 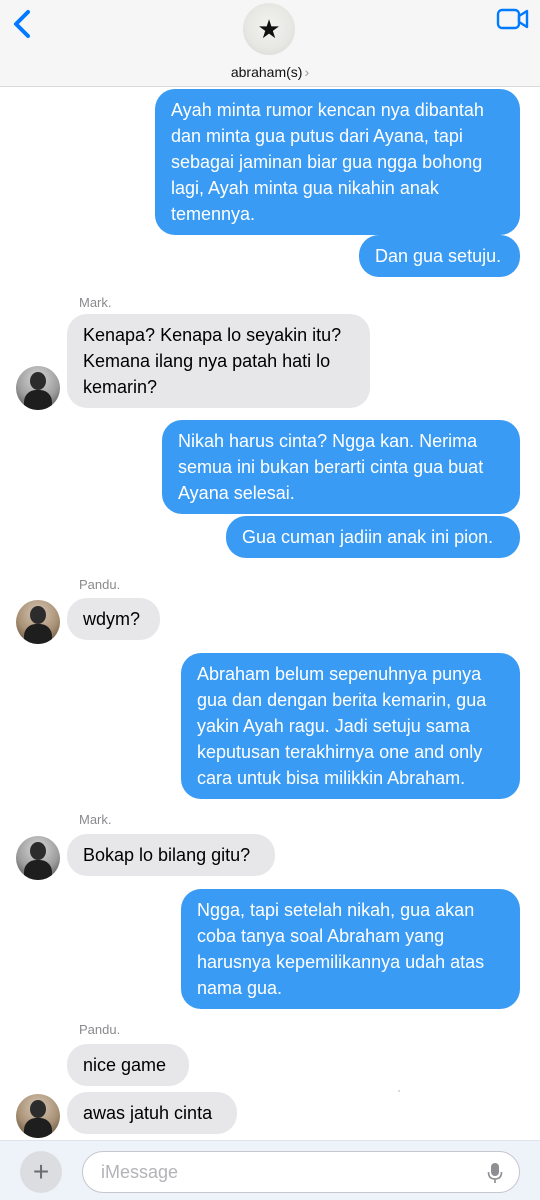 I want to click on message-bubble-incoming: Bokap lo bilang gitu?, so click(x=171, y=855).